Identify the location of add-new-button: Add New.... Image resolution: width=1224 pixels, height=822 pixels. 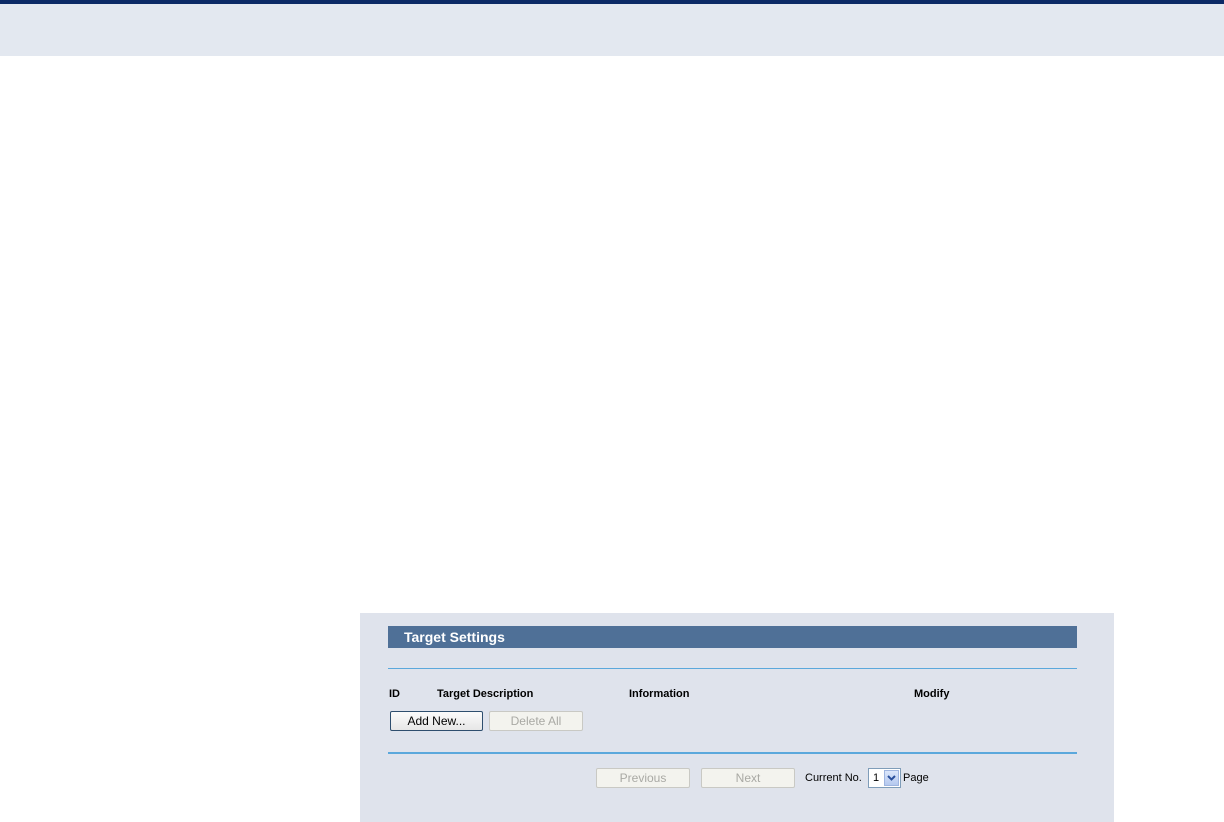
(436, 721).